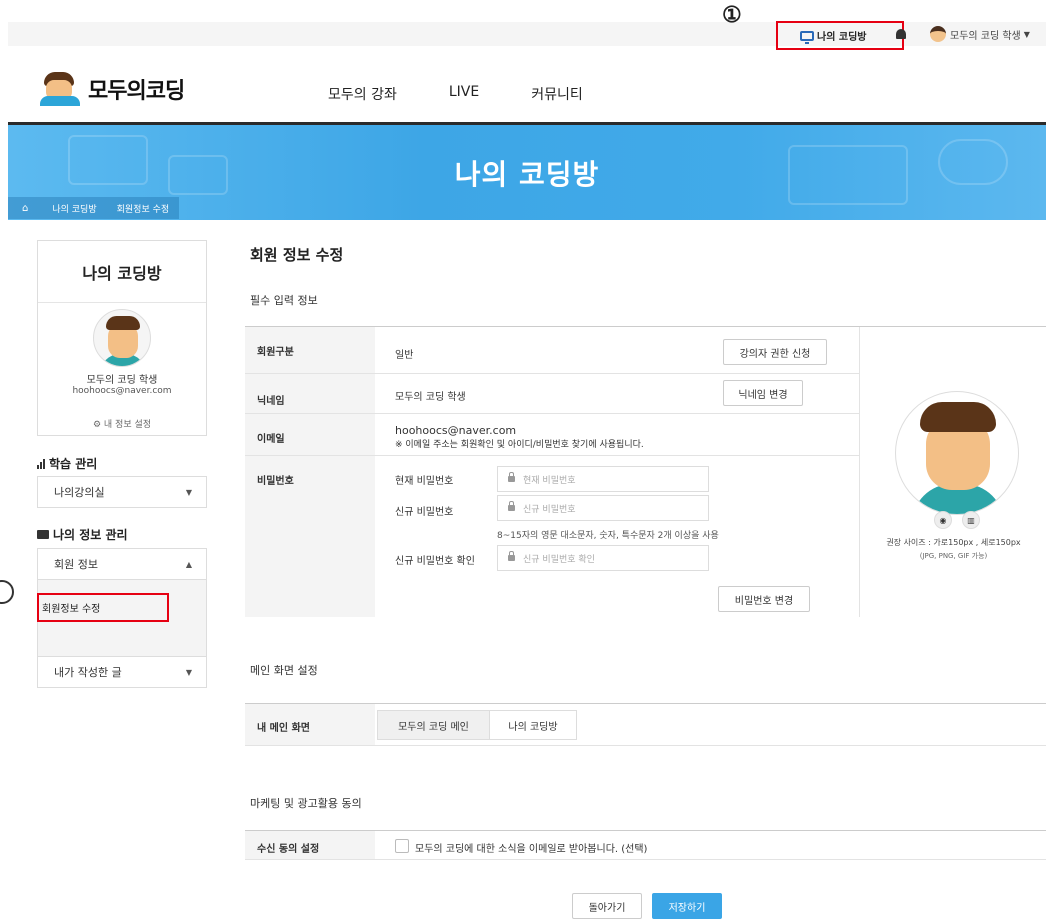 The height and width of the screenshot is (920, 1046). Describe the element at coordinates (310, 434) in the screenshot. I see `email-label: 이메일` at that location.